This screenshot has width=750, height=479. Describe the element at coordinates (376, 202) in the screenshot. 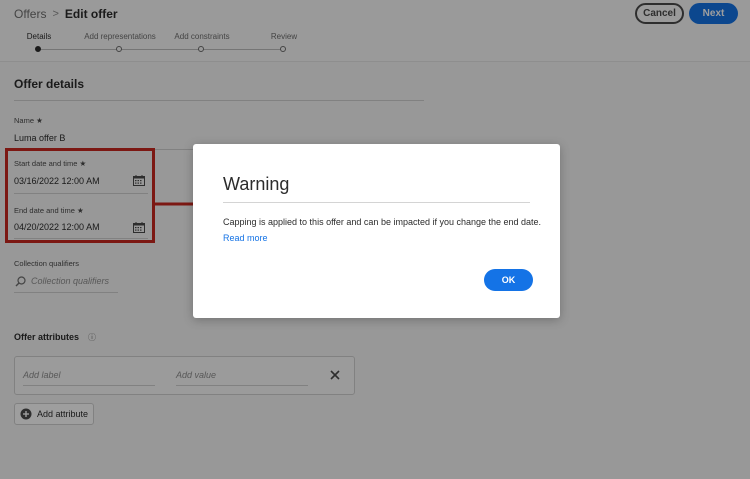

I see `dialog-divider` at that location.